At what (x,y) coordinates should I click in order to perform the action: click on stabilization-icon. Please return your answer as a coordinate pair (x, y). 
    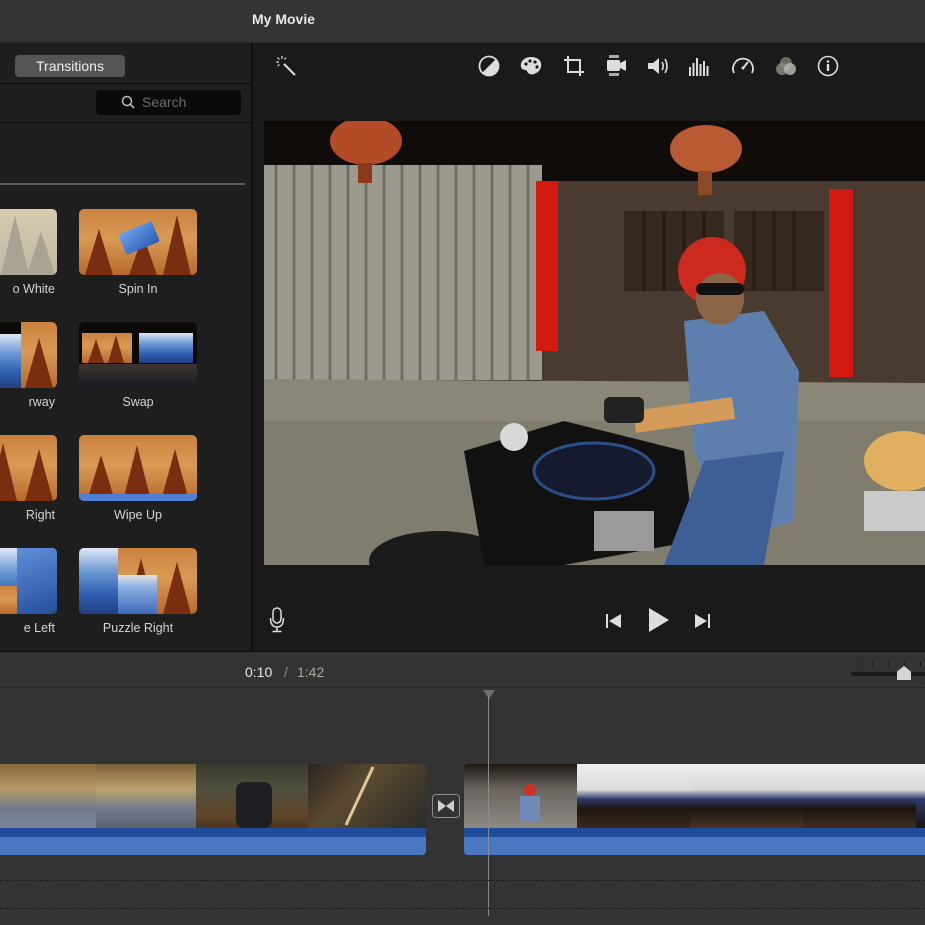
    Looking at the image, I should click on (616, 66).